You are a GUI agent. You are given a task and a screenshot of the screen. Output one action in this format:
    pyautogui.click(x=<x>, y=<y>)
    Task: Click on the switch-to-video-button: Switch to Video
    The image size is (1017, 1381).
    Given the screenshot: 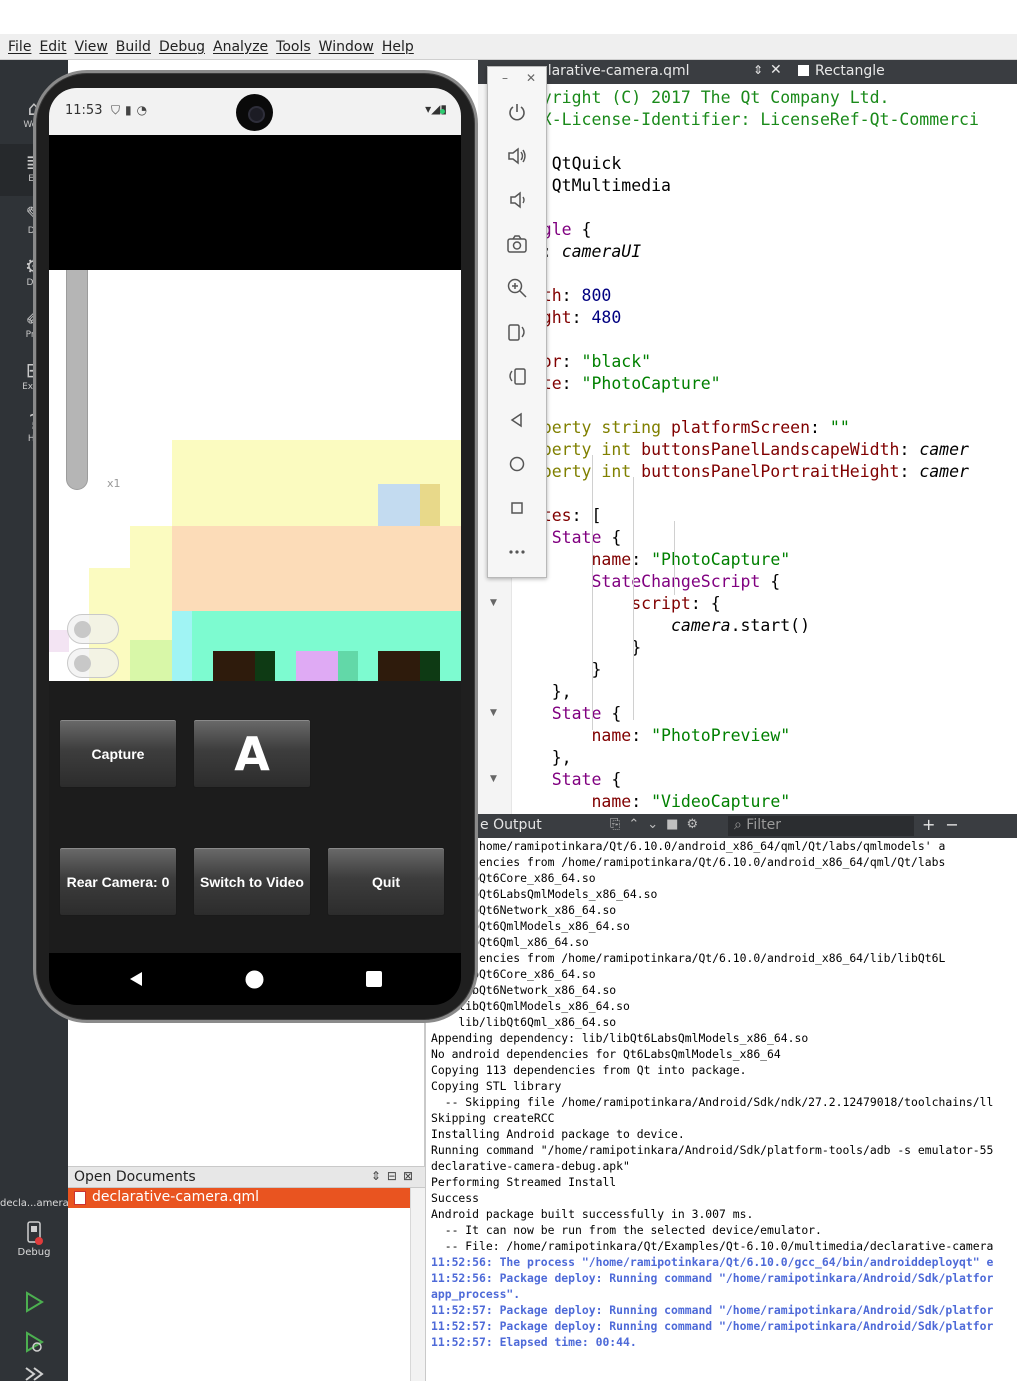 What is the action you would take?
    pyautogui.click(x=252, y=881)
    